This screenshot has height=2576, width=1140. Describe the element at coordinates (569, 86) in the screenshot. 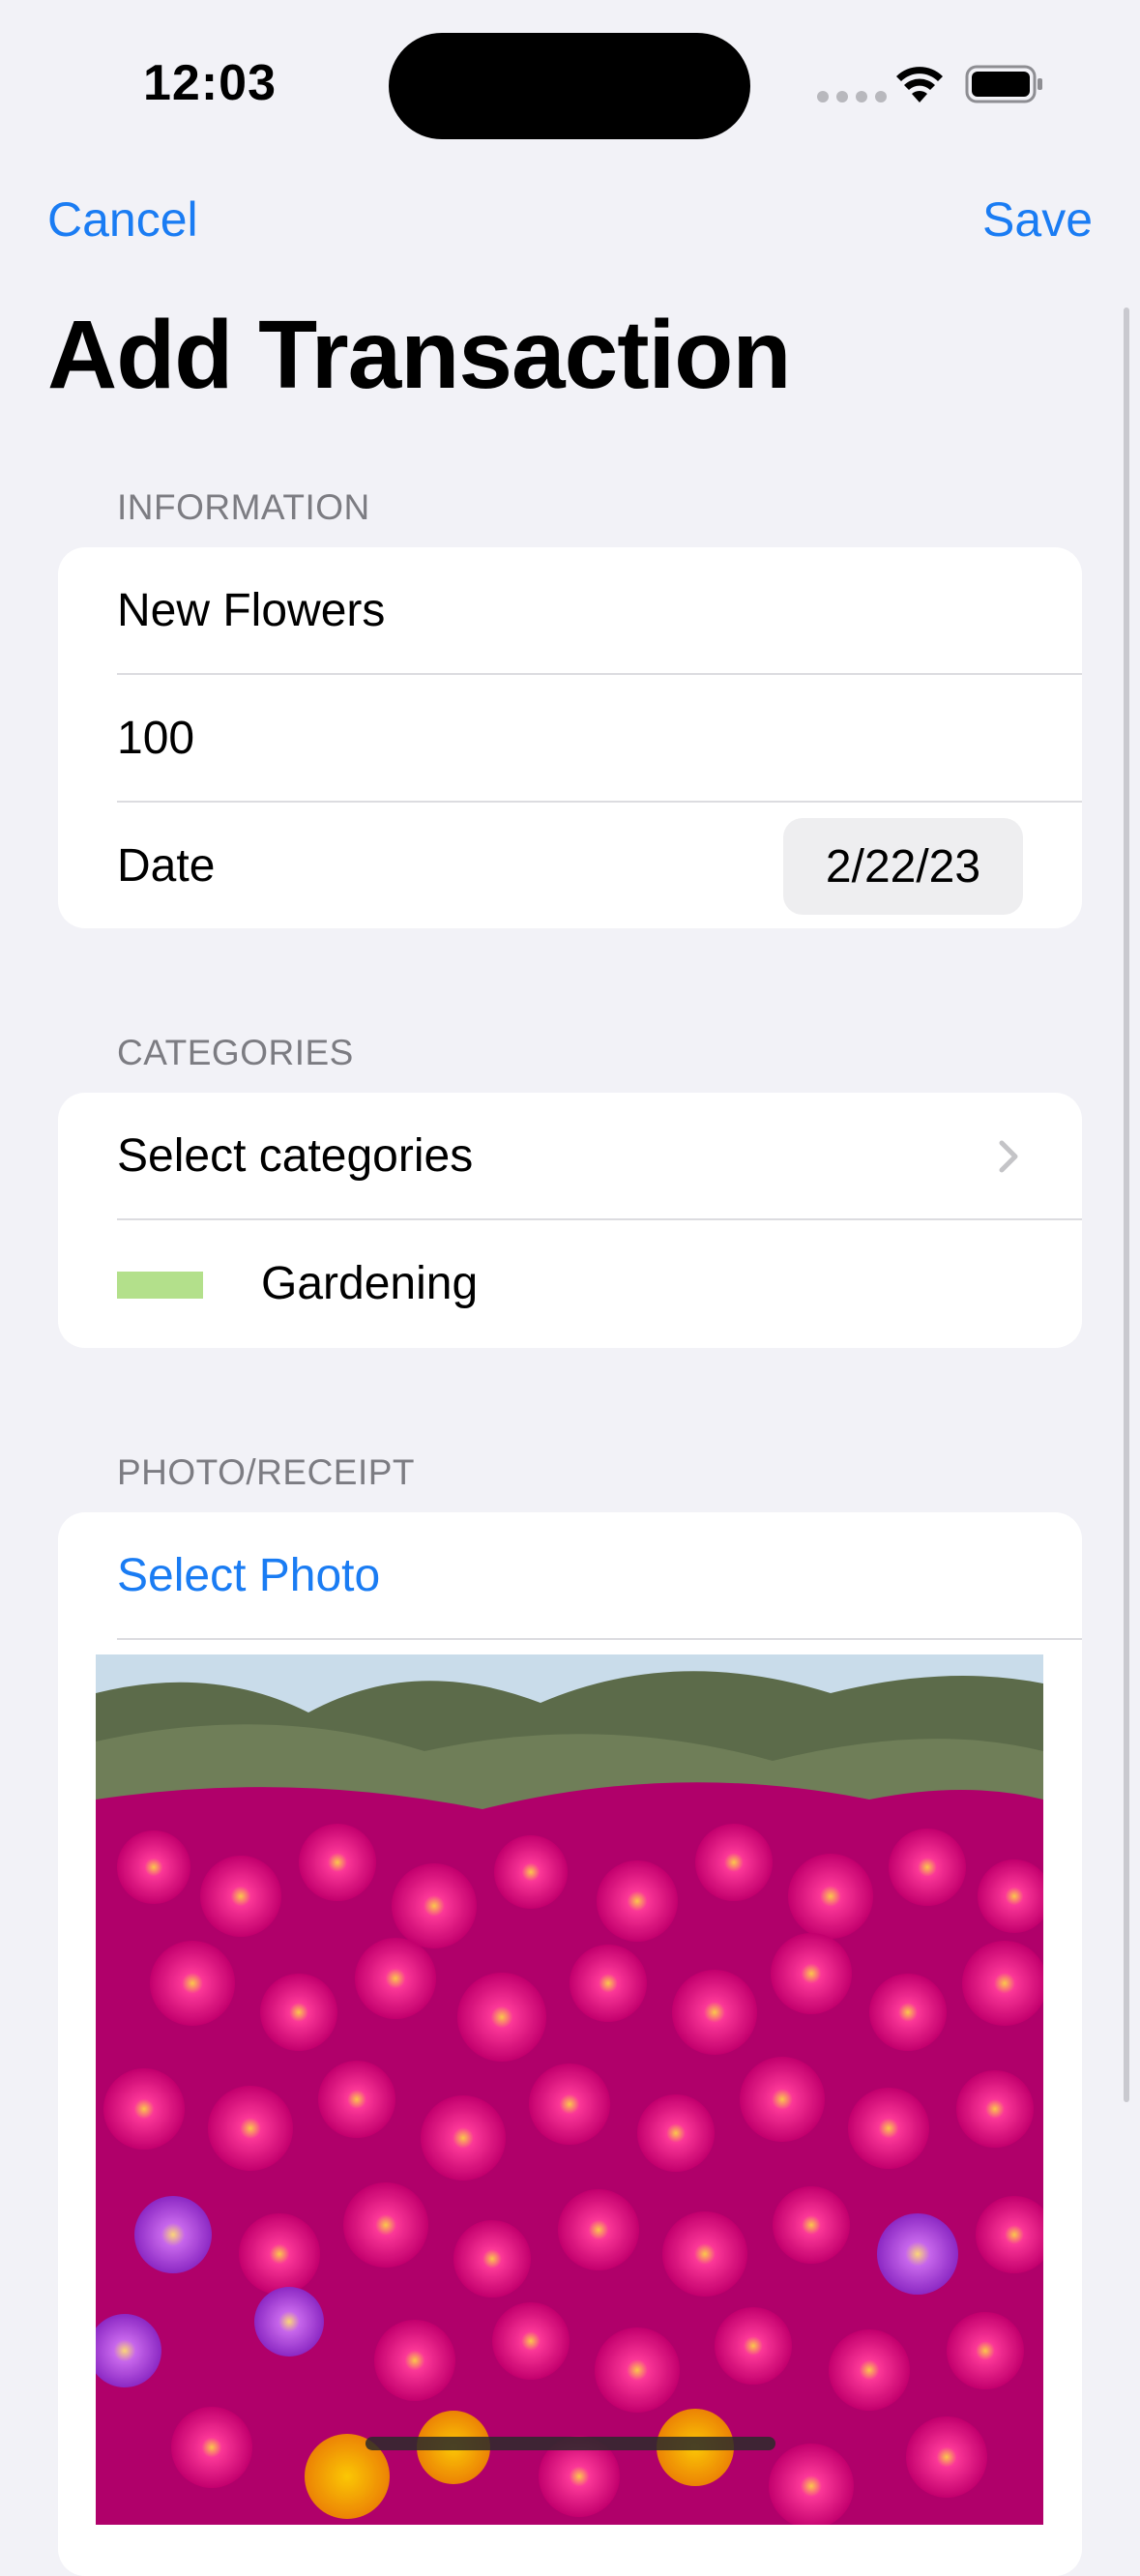

I see `dynamic-island` at that location.